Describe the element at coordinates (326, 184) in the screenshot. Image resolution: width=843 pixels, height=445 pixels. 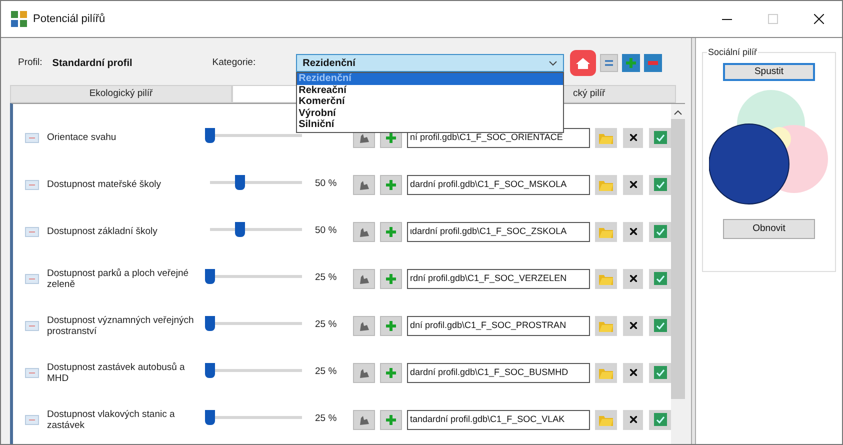
I see `weight-percent: 50 %` at that location.